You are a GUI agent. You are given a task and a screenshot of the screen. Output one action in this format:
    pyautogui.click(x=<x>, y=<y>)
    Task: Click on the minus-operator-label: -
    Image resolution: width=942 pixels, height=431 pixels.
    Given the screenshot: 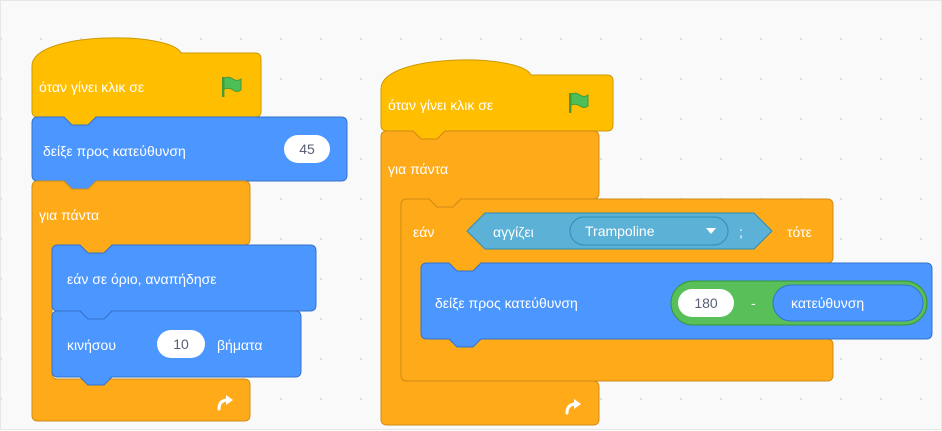 What is the action you would take?
    pyautogui.click(x=753, y=303)
    